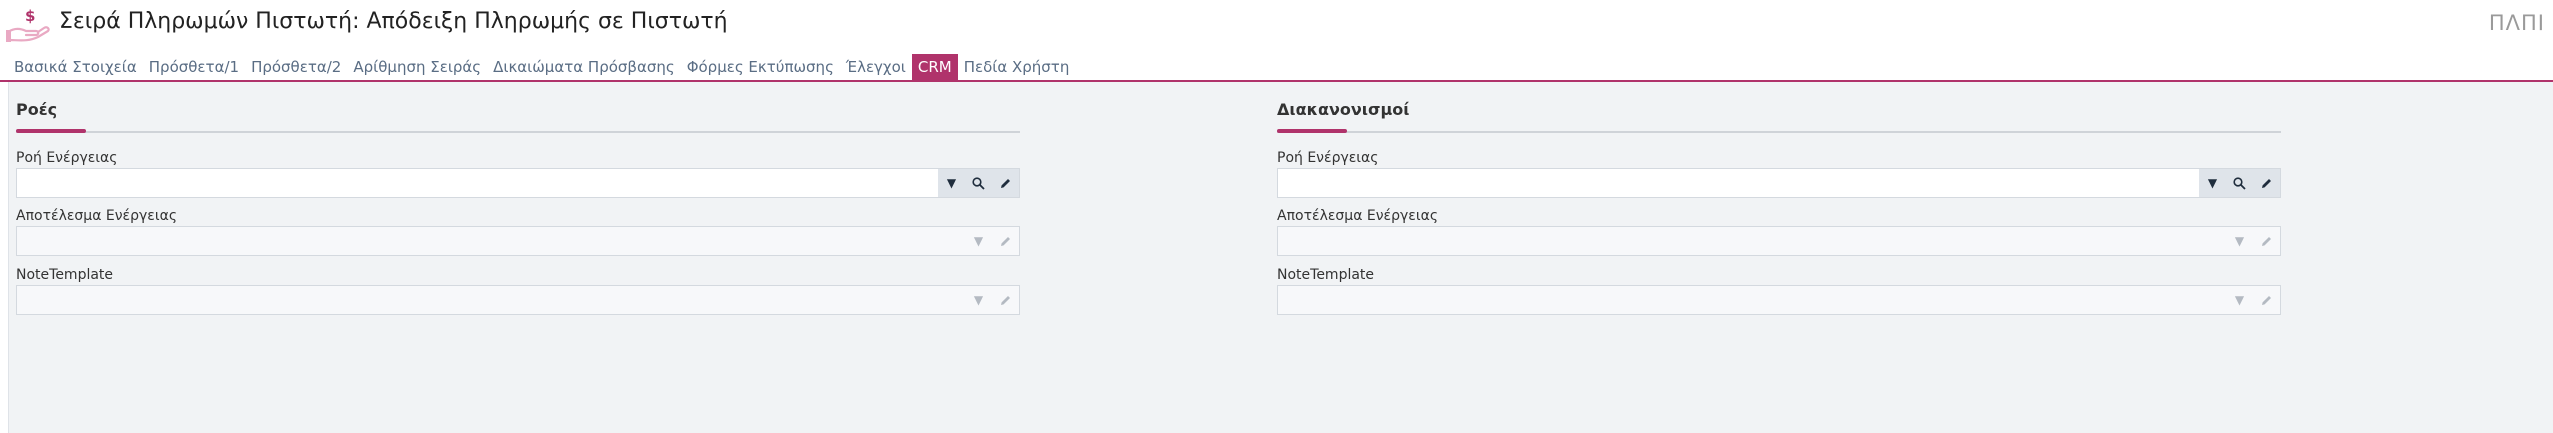 The height and width of the screenshot is (433, 2553). What do you see at coordinates (296, 67) in the screenshot?
I see `tab-extra-2: Πρόσθετα/2` at bounding box center [296, 67].